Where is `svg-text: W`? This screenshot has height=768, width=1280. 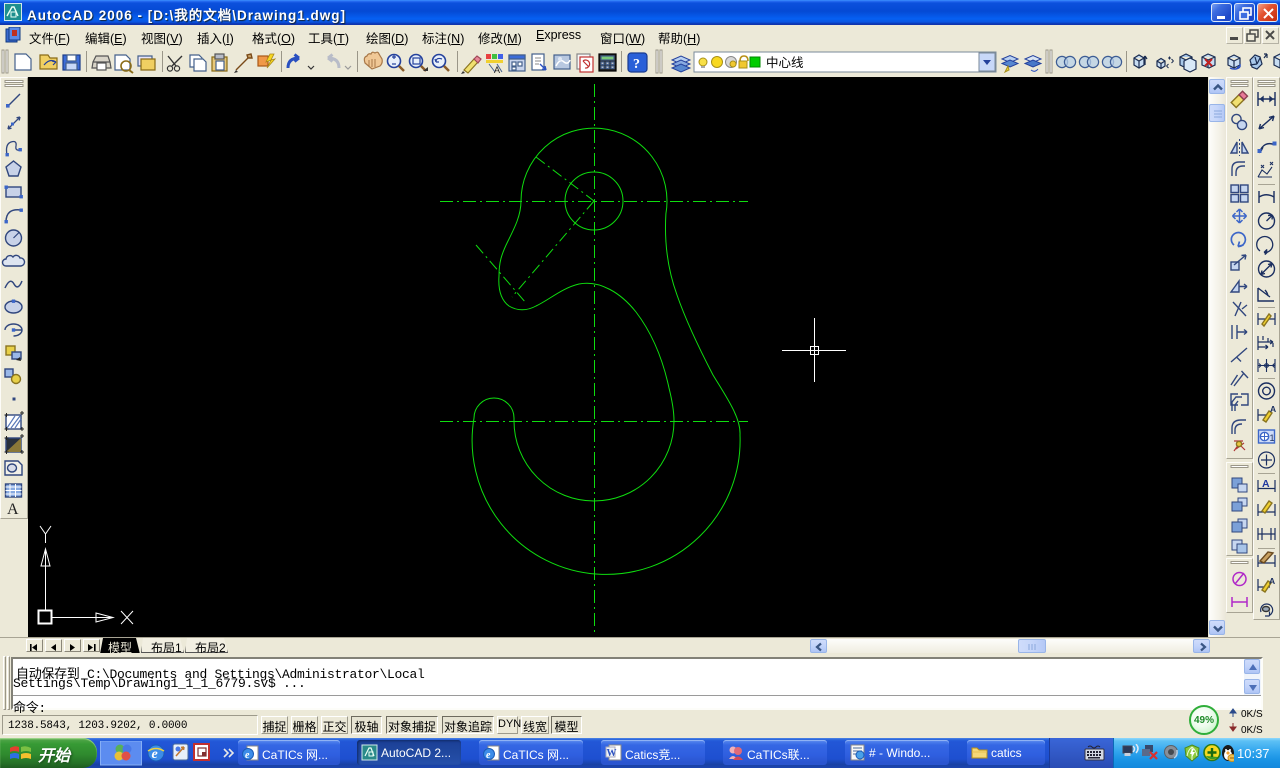
svg-text: W is located at coordinates (612, 753).